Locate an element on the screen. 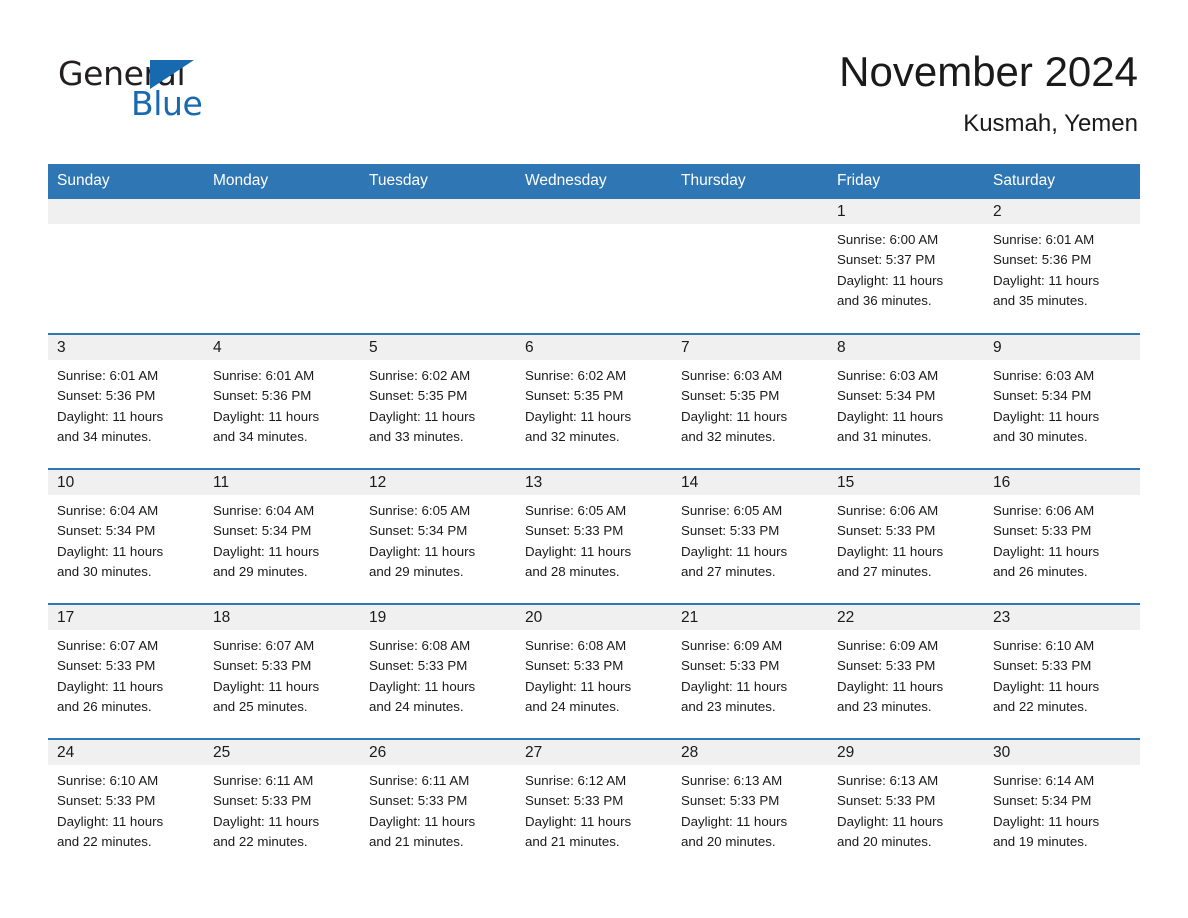  day-number: 3 is located at coordinates (126, 348).